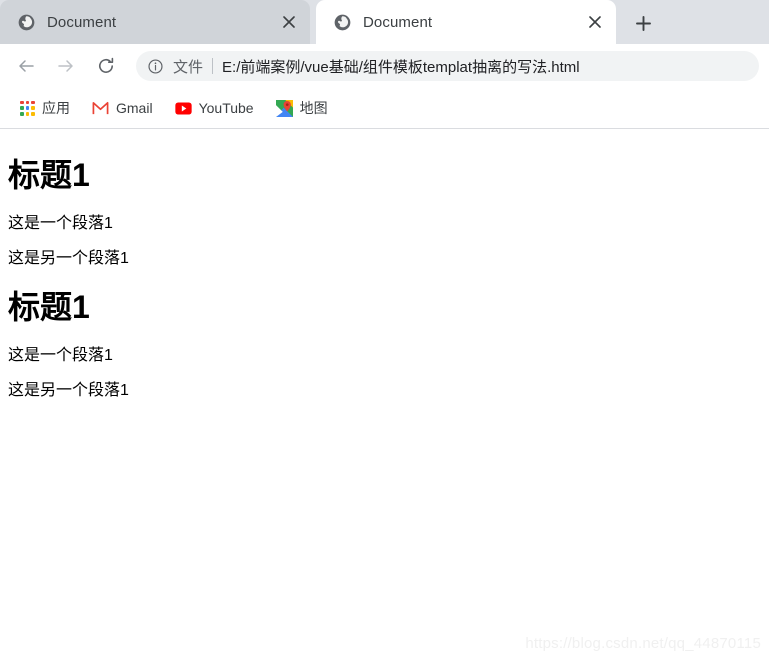 This screenshot has width=769, height=662. Describe the element at coordinates (155, 22) in the screenshot. I see `browser-tab-1: Document` at that location.